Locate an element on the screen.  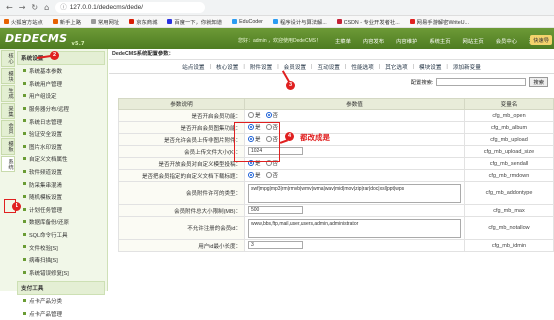
side-menu-item: 服务器分布/远程 is located at coordinates (62, 109).